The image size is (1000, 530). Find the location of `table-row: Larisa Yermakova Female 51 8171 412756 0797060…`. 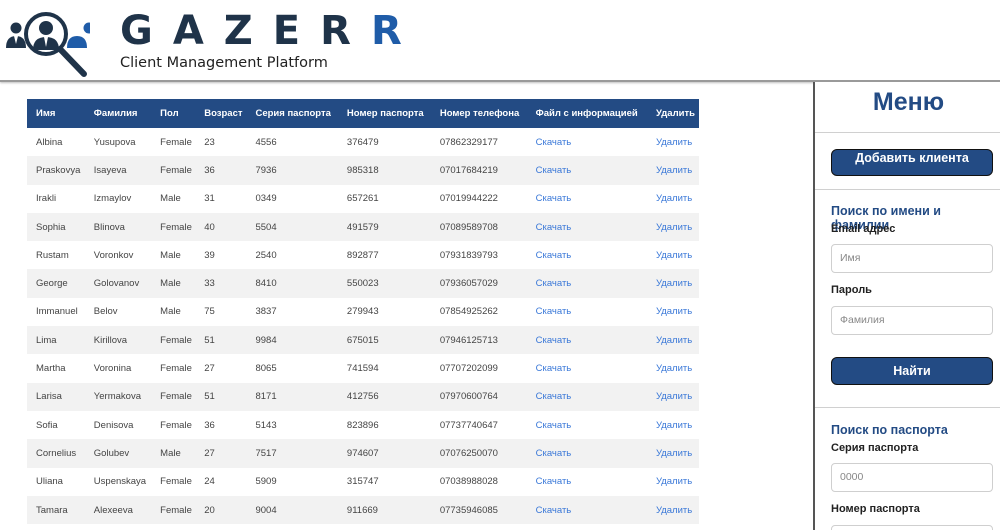

table-row: Larisa Yermakova Female 51 8171 412756 0797060… is located at coordinates (363, 396).